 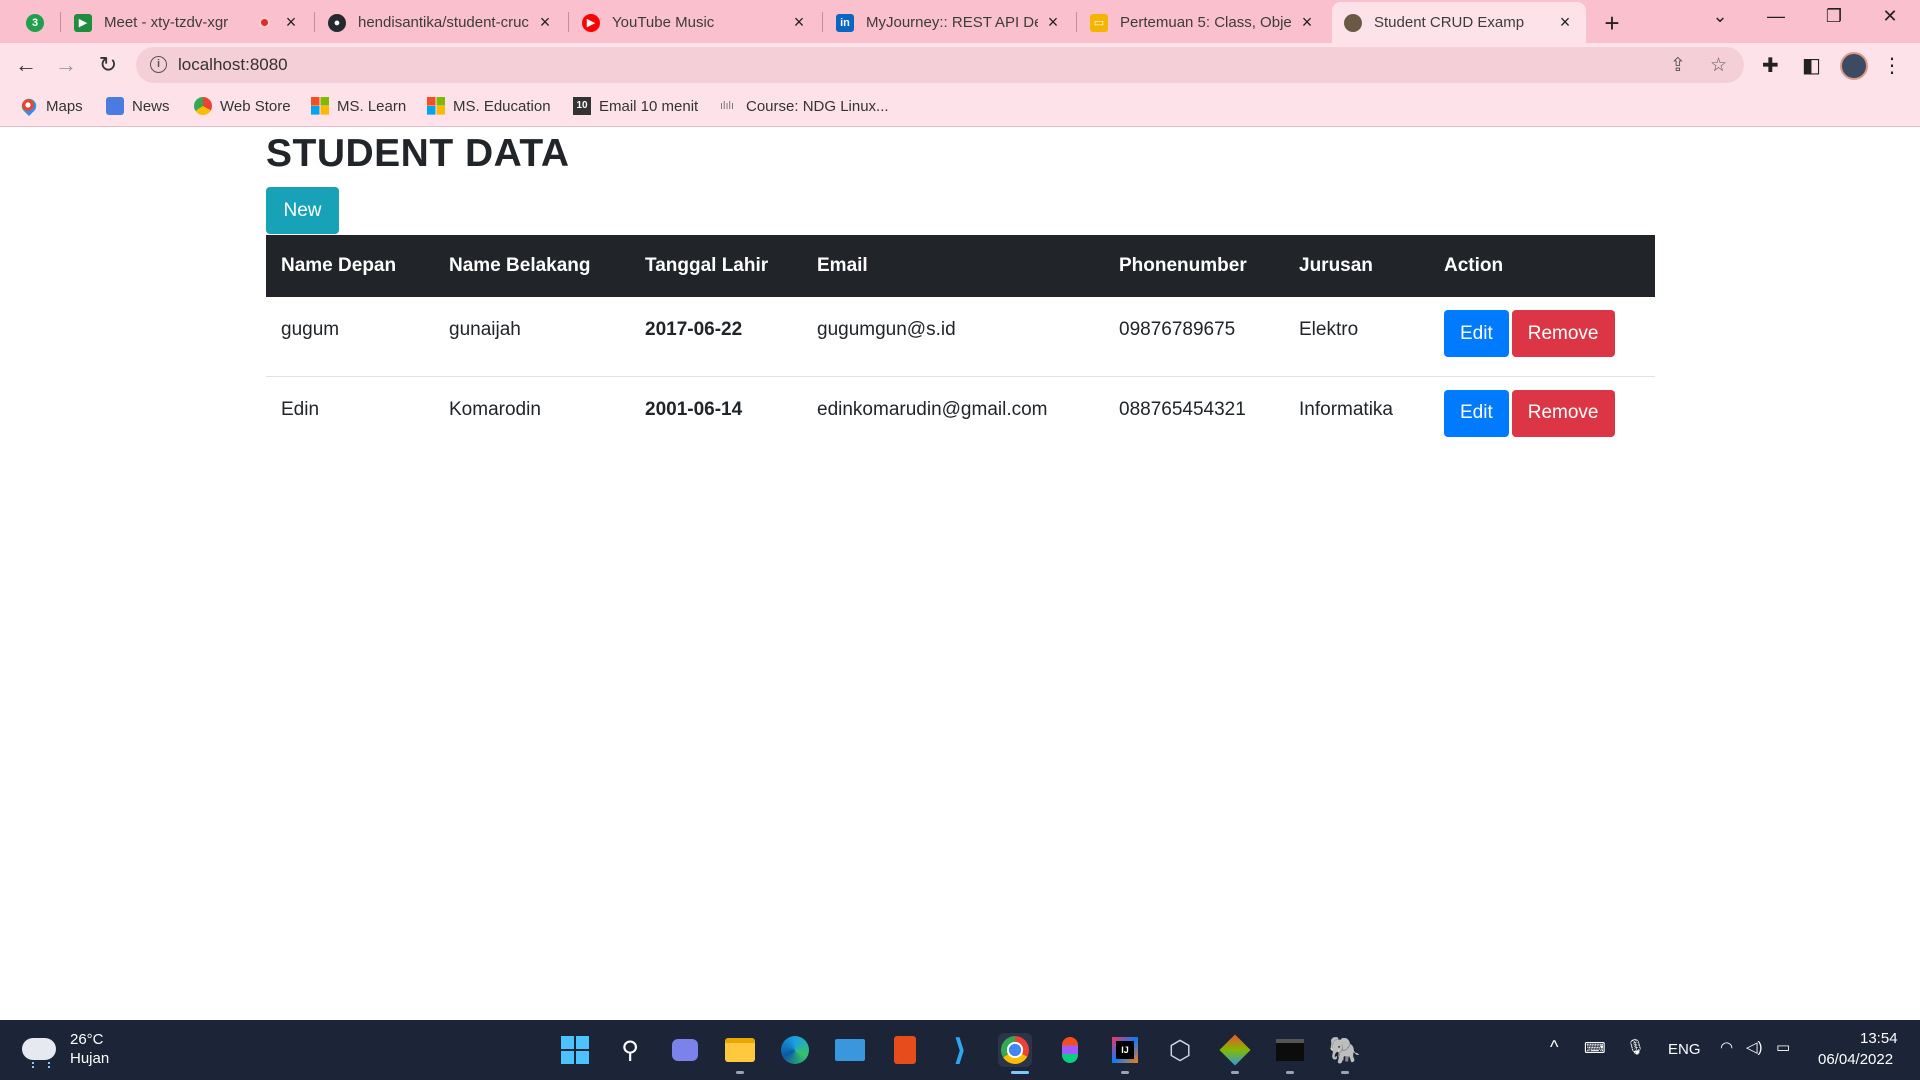 What do you see at coordinates (1854, 66) in the screenshot?
I see `profile-avatar` at bounding box center [1854, 66].